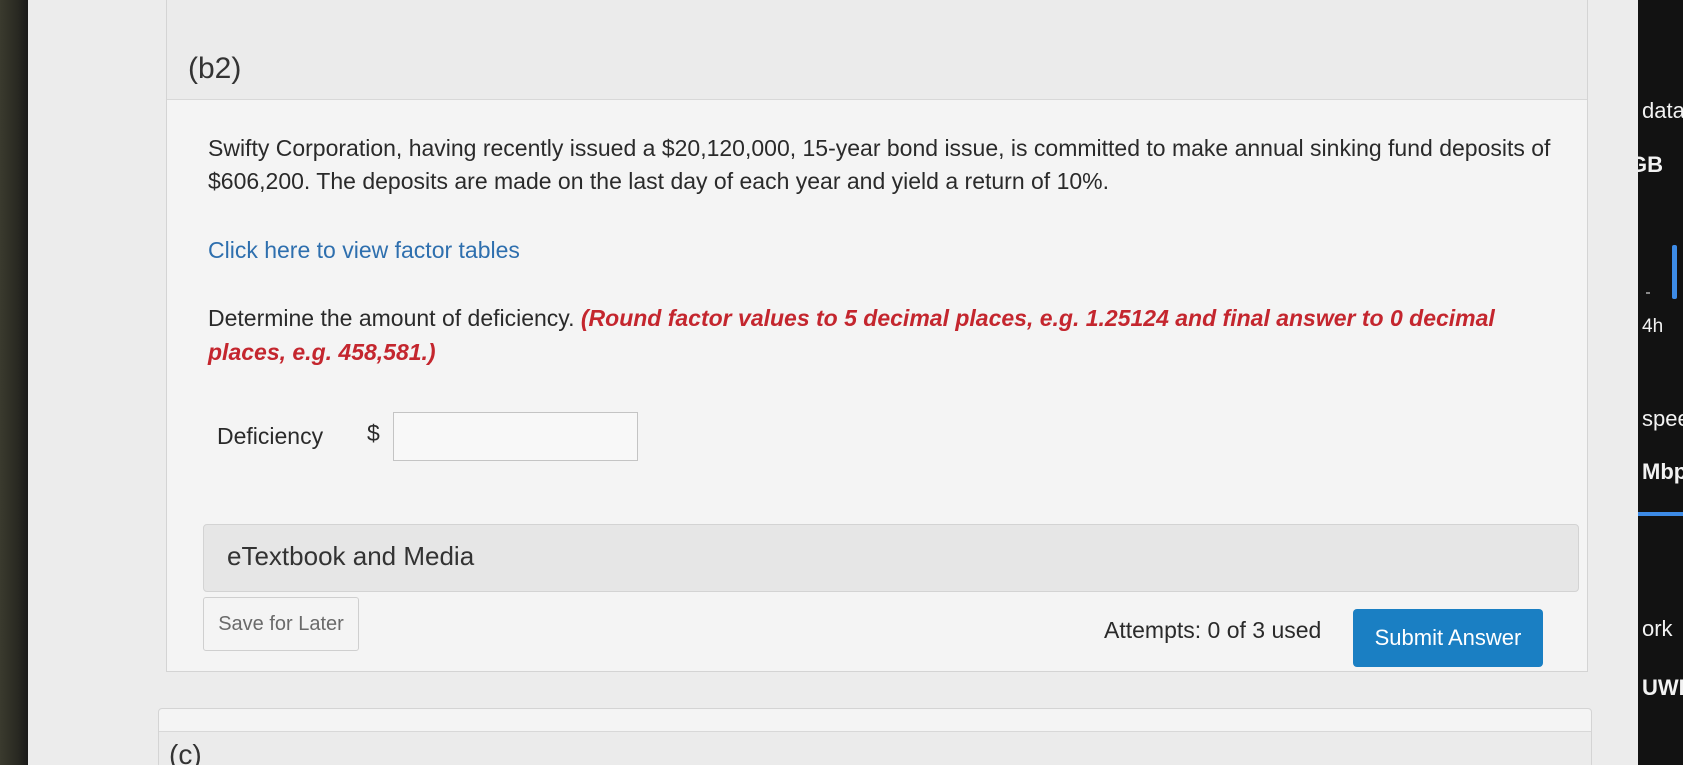 This screenshot has height=765, width=1683. What do you see at coordinates (515, 436) in the screenshot?
I see `deficiency-input` at bounding box center [515, 436].